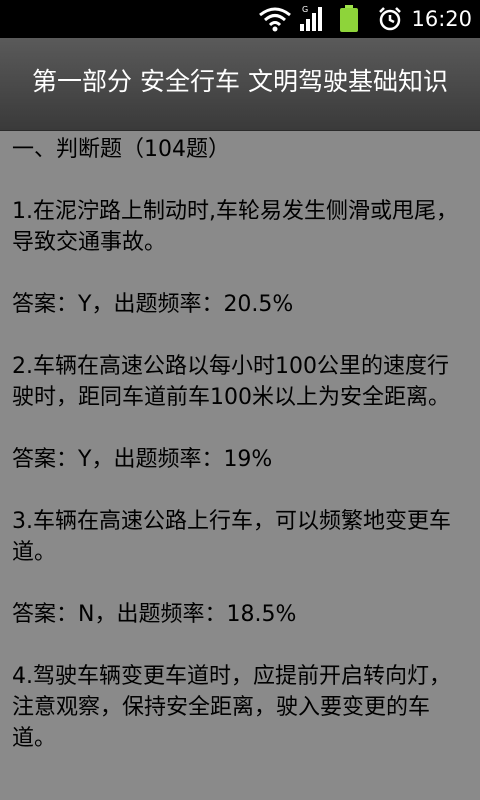 This screenshot has width=480, height=800. I want to click on alarm-icon, so click(390, 21).